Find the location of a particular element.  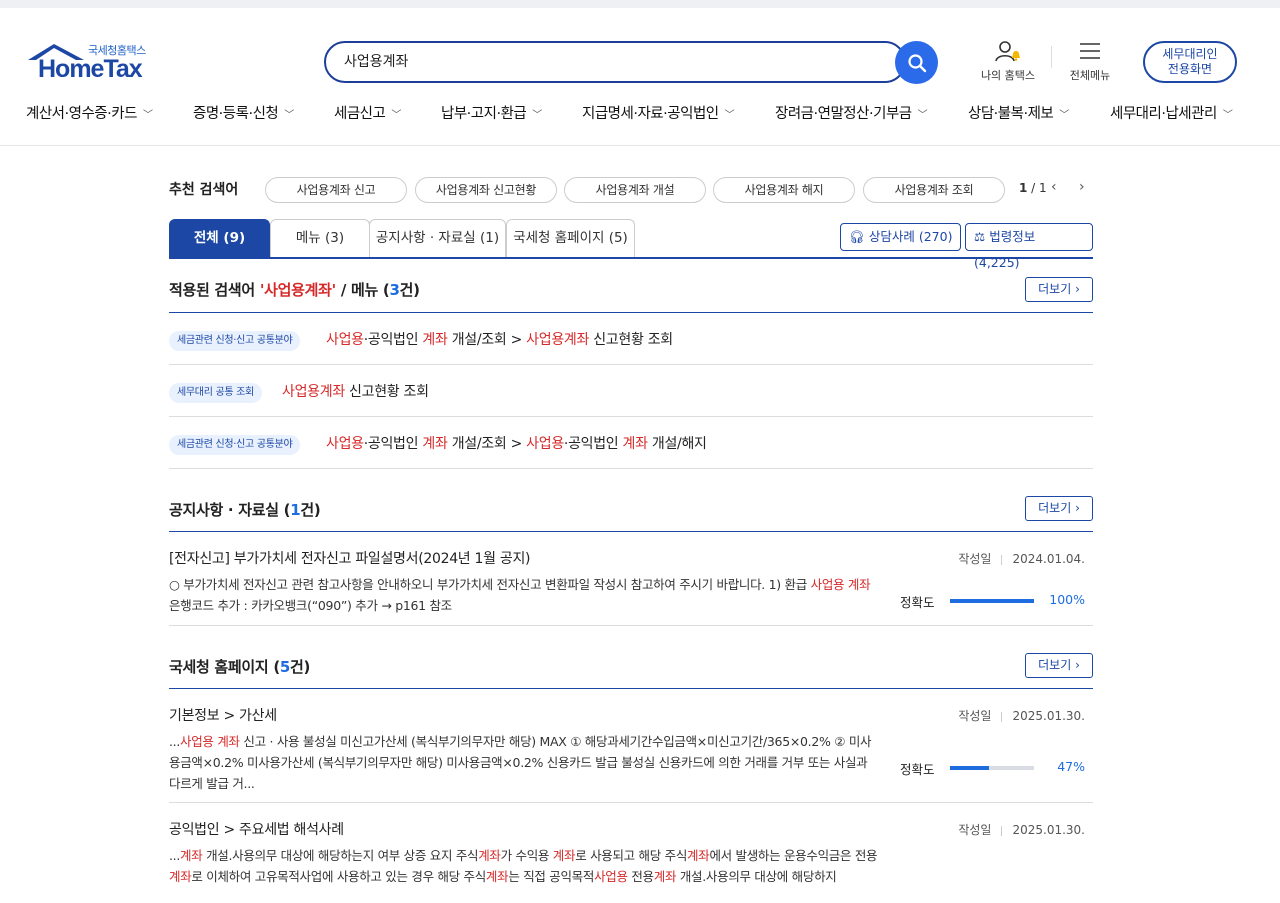

search-term-highlight: '사업용계좌' is located at coordinates (297, 290).